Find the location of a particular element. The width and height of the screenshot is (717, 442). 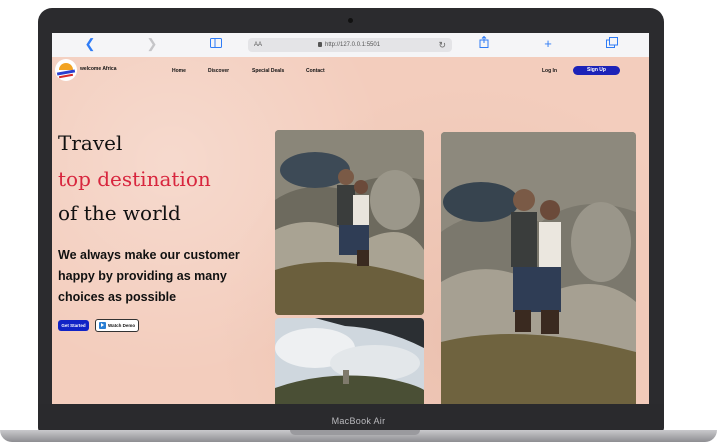

hero-photo-couple-small is located at coordinates (349, 222).